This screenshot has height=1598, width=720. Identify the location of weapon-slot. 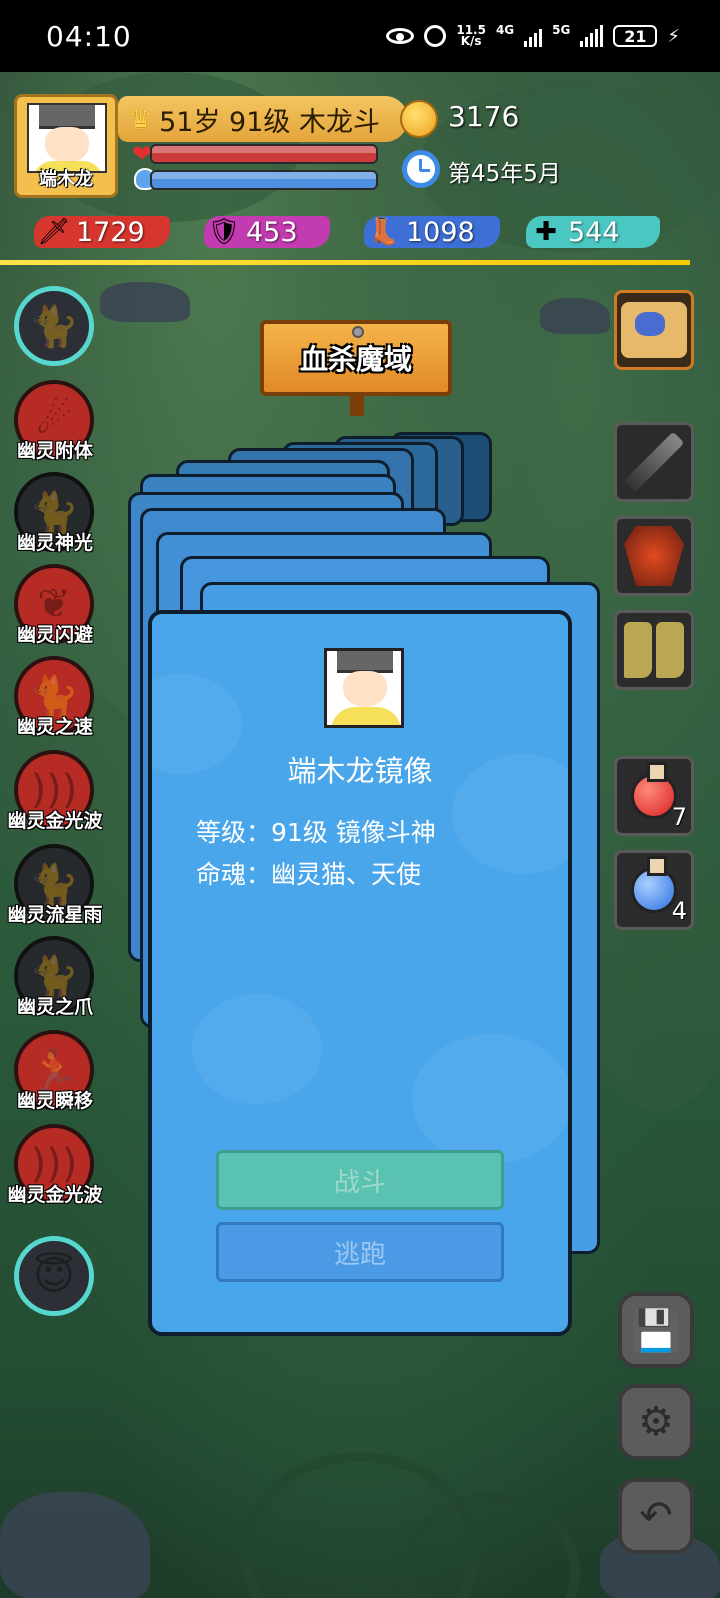
(654, 462).